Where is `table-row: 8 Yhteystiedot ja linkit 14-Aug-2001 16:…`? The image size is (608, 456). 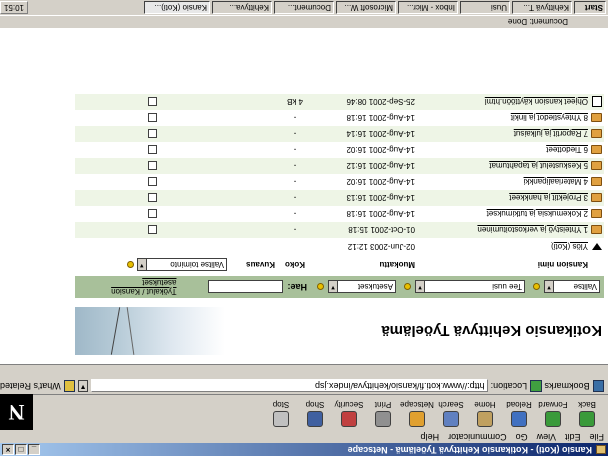 table-row: 8 Yhteystiedot ja linkit 14-Aug-2001 16:… is located at coordinates (339, 118).